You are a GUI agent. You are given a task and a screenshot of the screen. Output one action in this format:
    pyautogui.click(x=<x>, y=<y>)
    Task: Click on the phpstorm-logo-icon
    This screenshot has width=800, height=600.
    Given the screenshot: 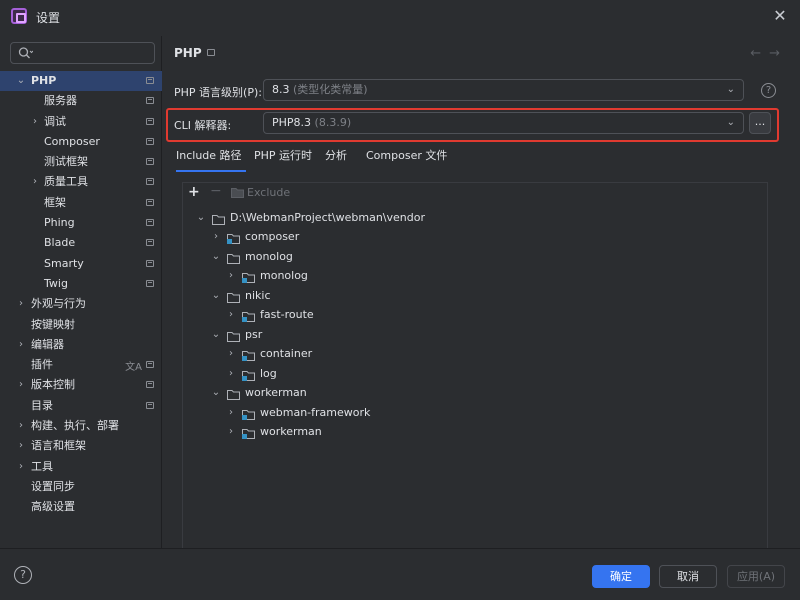 What is the action you would take?
    pyautogui.click(x=19, y=16)
    